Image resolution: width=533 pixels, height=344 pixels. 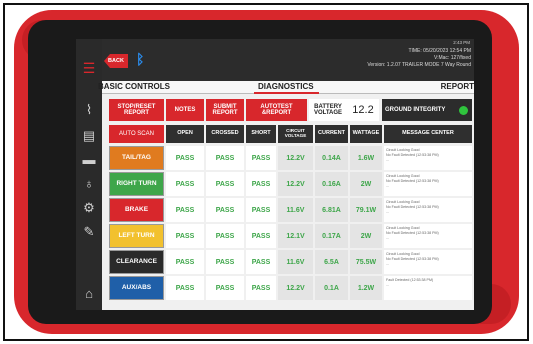 What do you see at coordinates (225, 110) in the screenshot?
I see `submit-report-button: SUBMIT REPORT` at bounding box center [225, 110].